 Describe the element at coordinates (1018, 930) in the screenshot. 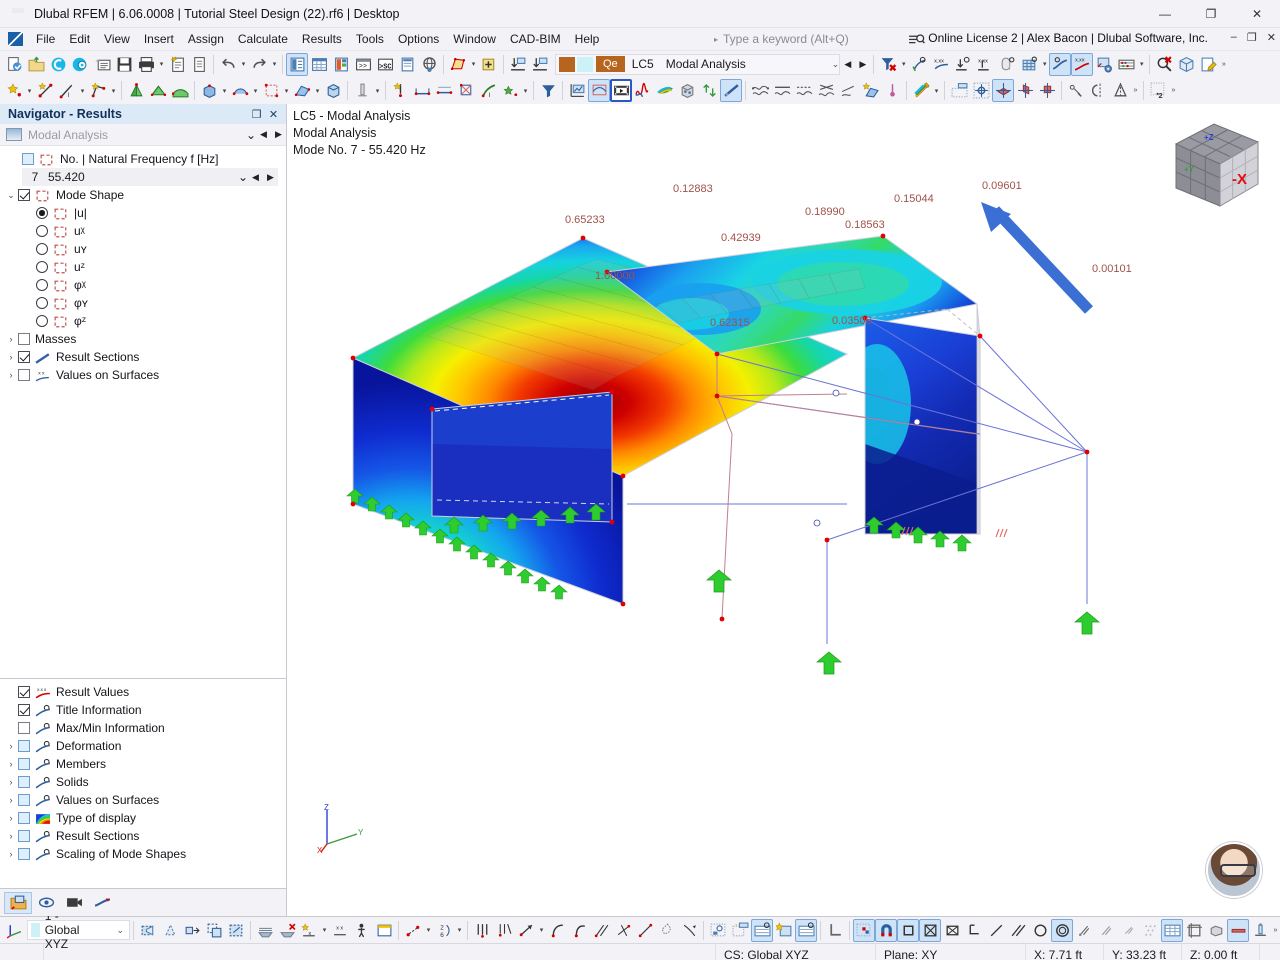

I see `object-snap-parallel-button` at that location.